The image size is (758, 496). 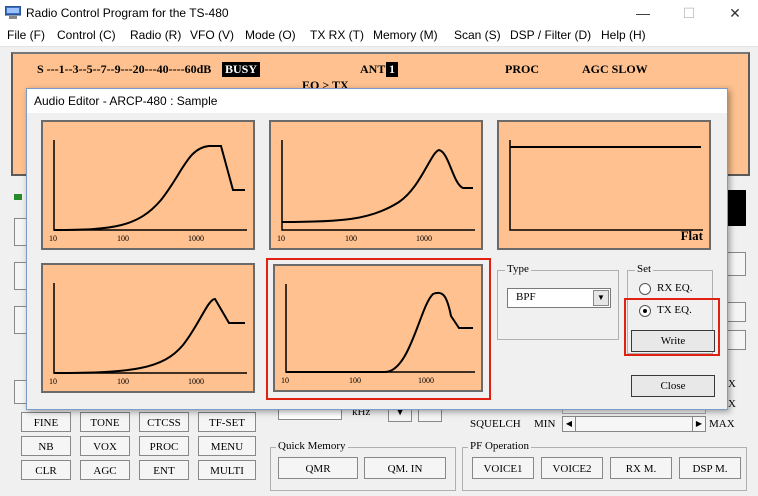 I want to click on menu-txrx: TX RX (T), so click(x=337, y=35).